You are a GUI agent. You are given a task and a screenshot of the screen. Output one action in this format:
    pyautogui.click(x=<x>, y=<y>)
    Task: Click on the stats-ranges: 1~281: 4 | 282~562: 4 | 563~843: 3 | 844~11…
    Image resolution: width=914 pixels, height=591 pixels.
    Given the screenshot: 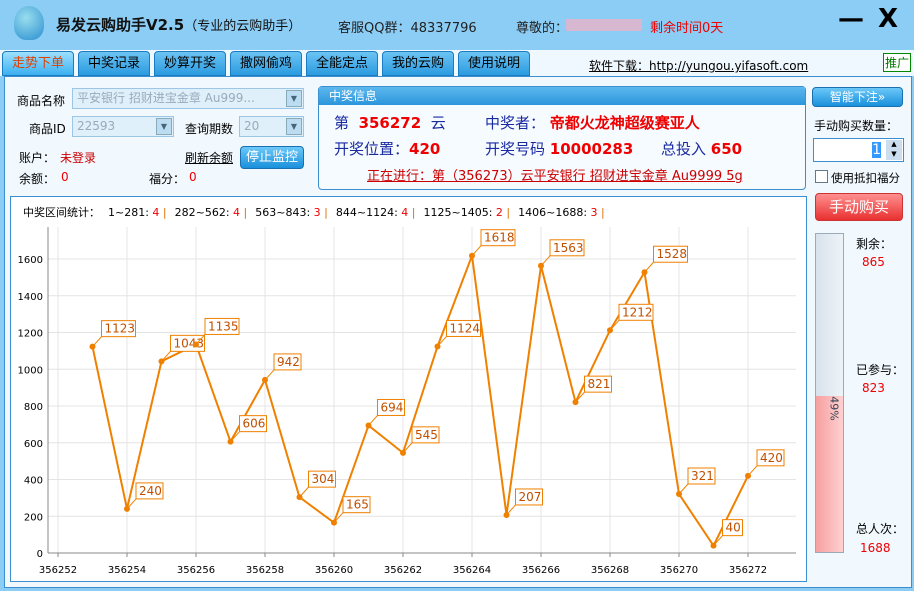 What is the action you would take?
    pyautogui.click(x=352, y=212)
    